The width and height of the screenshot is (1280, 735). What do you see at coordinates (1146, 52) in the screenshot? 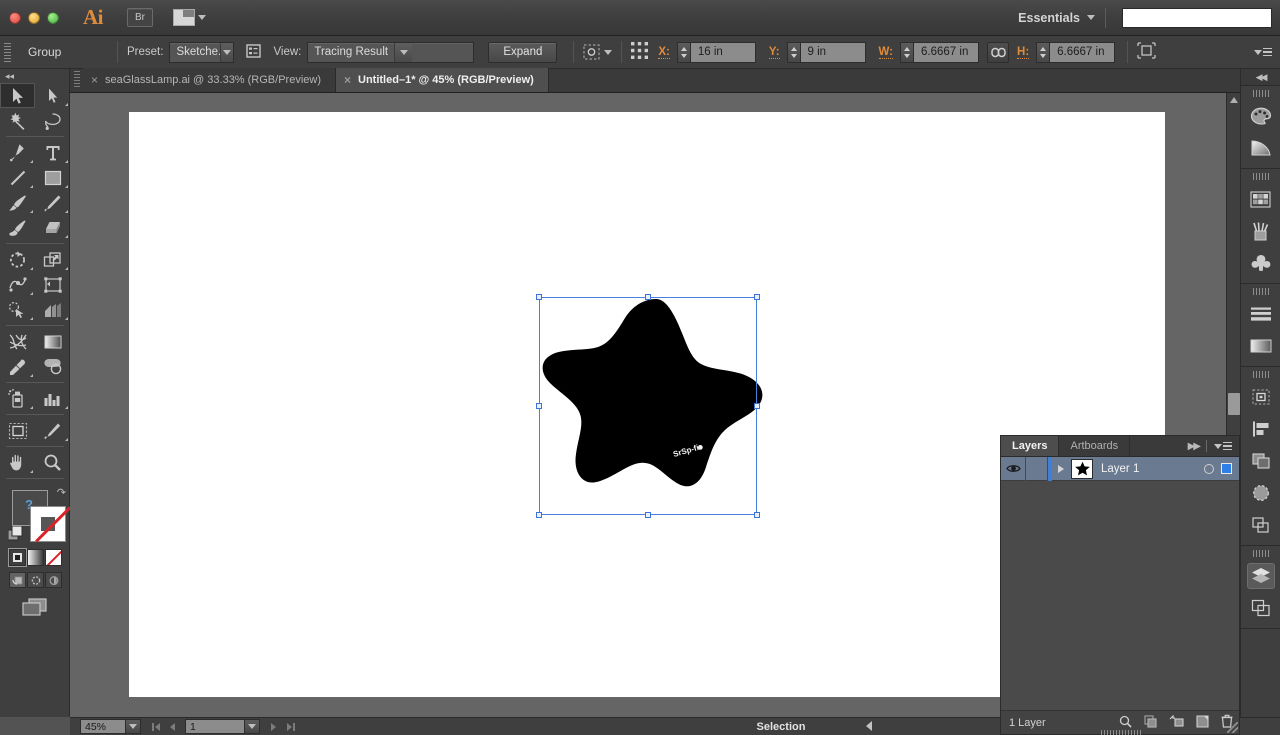
I see `transform-each-icon` at bounding box center [1146, 52].